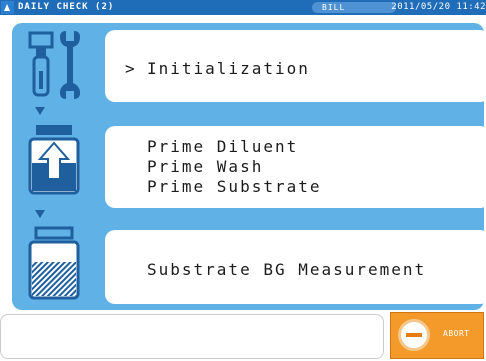 The image size is (486, 361). Describe the element at coordinates (7, 7) in the screenshot. I see `app-icon` at that location.